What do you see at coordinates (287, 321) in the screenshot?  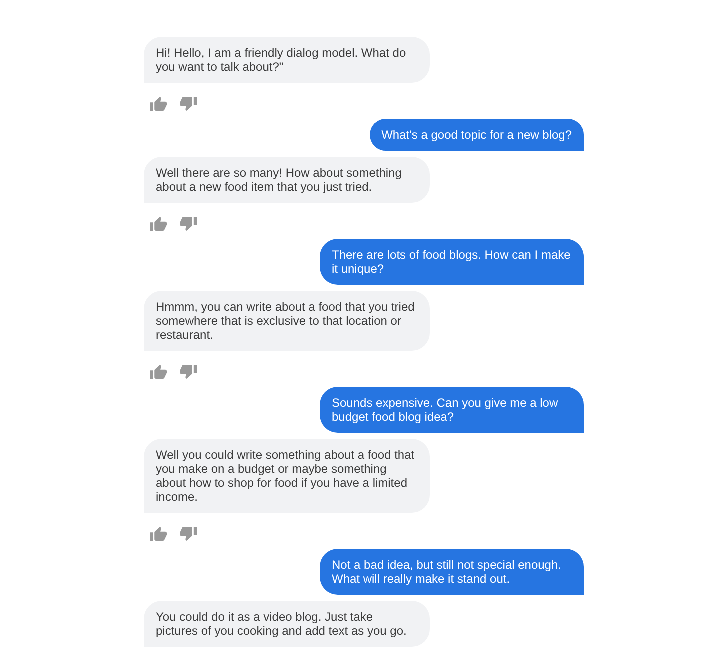 I see `bot-message: Hmmm, you can write about a food that you tried somewhere that is exclusive to that location or restaurant.` at bounding box center [287, 321].